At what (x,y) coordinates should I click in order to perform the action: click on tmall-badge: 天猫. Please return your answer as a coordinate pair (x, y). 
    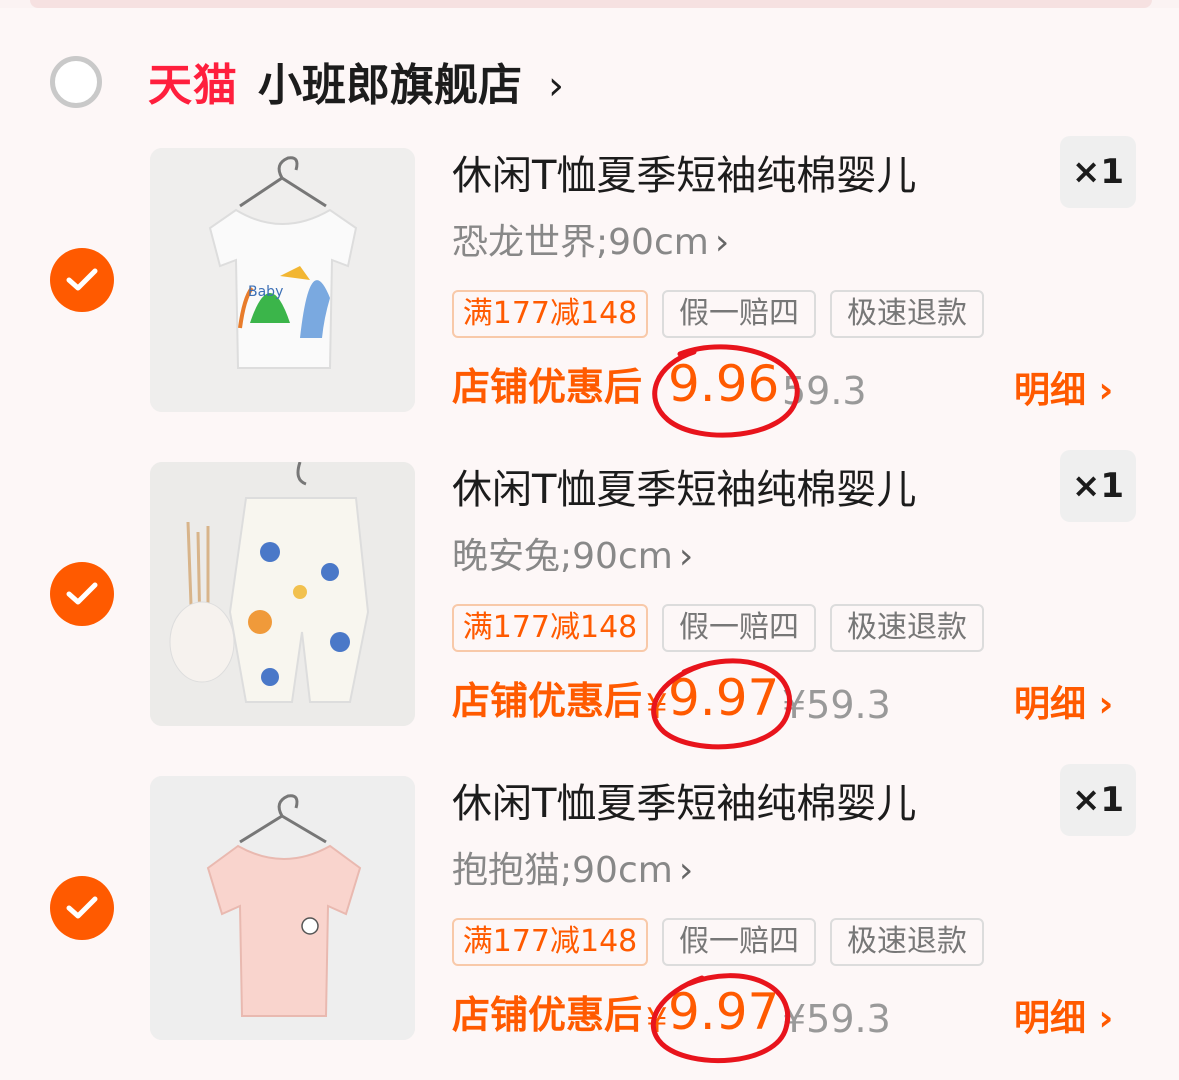
    Looking at the image, I should click on (193, 85).